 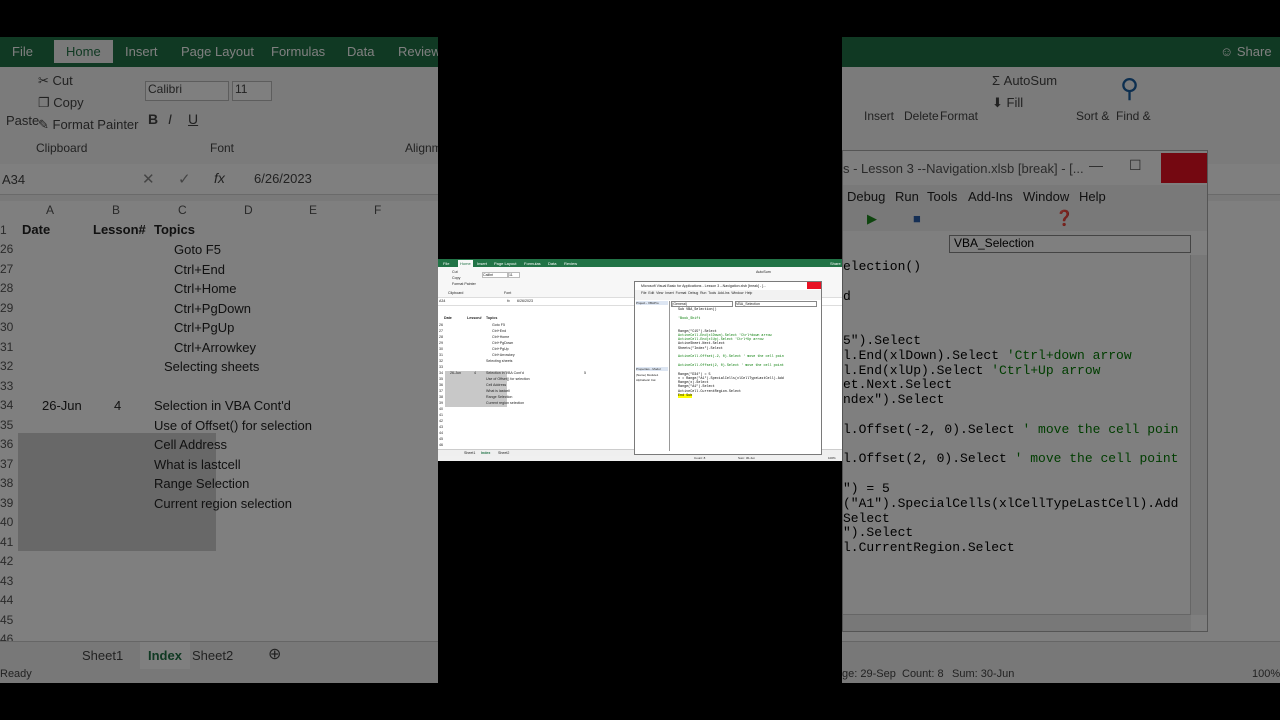 What do you see at coordinates (1070, 244) in the screenshot?
I see `procedure-combo: VBA_Selection` at bounding box center [1070, 244].